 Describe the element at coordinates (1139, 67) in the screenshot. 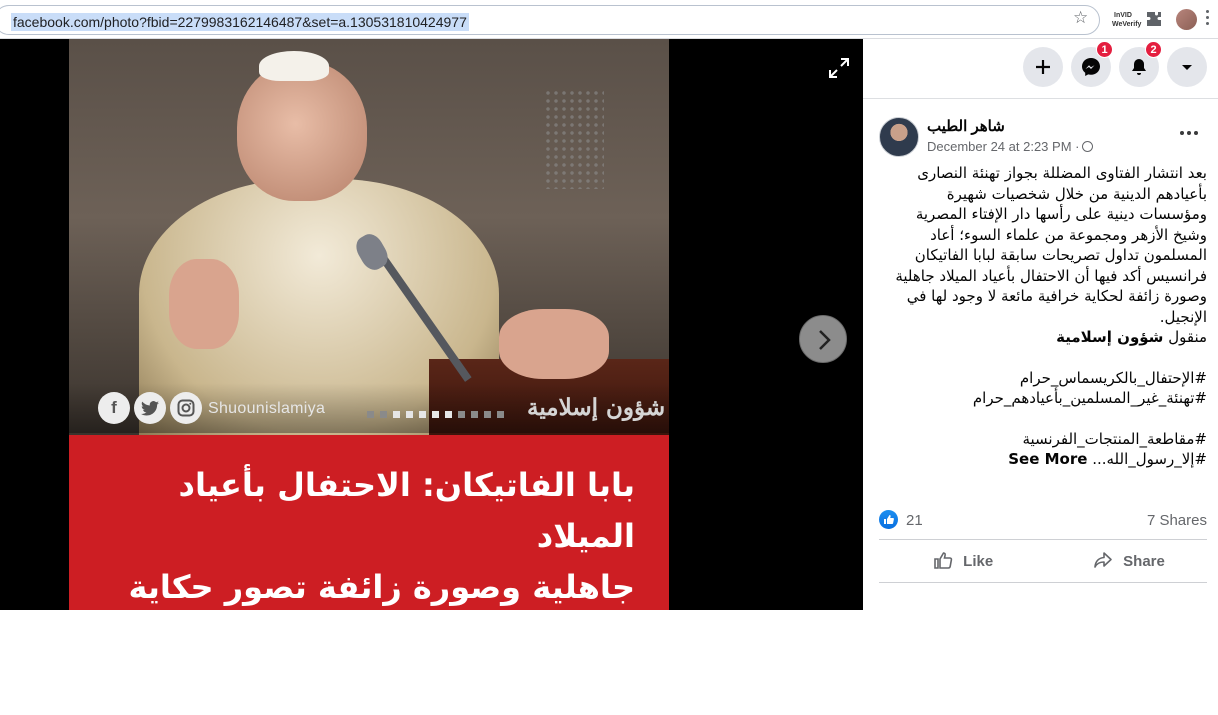

I see `bell-icon` at that location.